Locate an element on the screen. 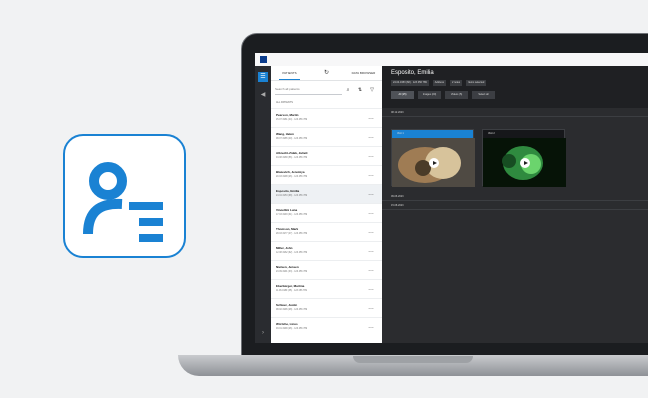 This screenshot has width=648, height=398. video-thumbnail: Visit 2 is located at coordinates (524, 158).